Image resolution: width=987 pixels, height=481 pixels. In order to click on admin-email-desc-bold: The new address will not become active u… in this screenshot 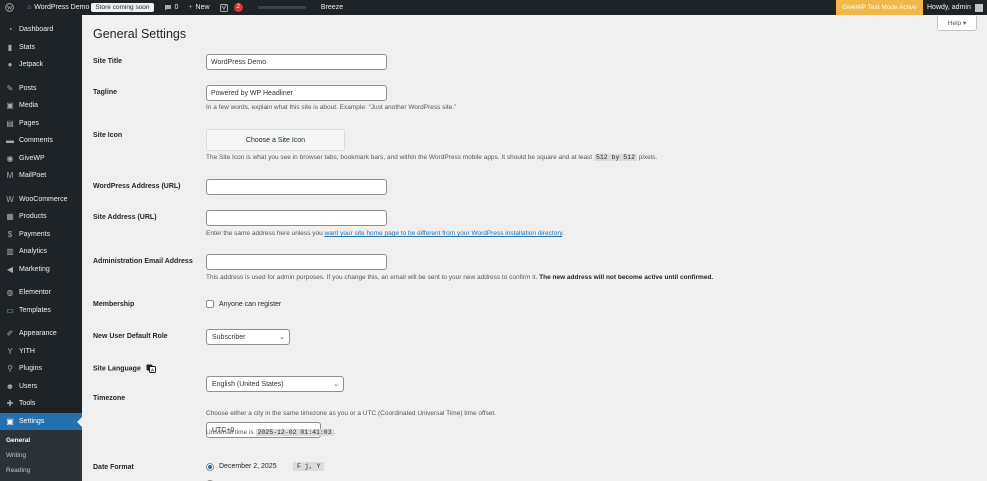, I will do `click(626, 277)`.